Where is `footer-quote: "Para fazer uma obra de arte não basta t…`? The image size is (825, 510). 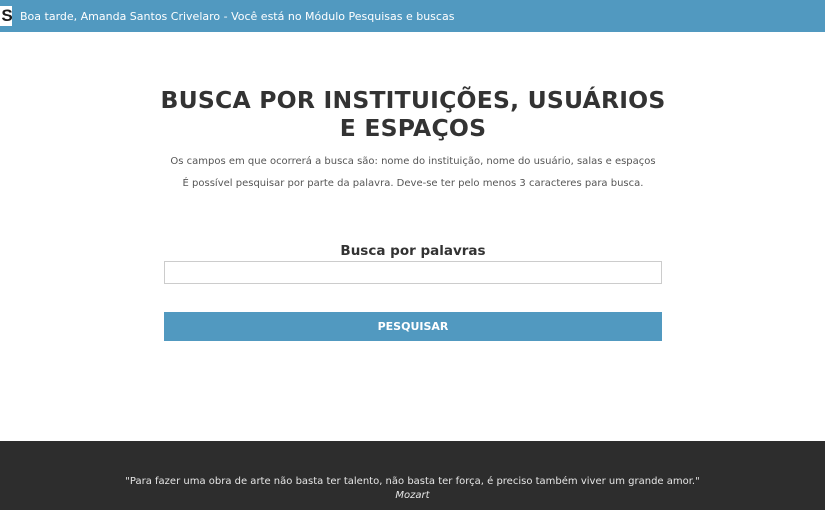
footer-quote: "Para fazer uma obra de arte não basta t… is located at coordinates (412, 481).